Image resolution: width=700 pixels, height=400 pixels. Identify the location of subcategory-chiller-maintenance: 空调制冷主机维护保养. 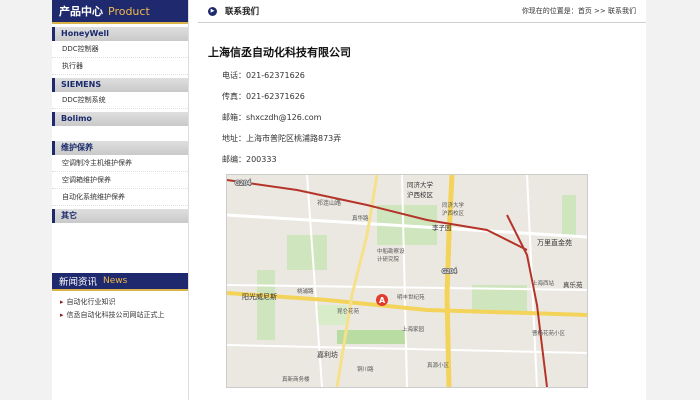
(120, 163).